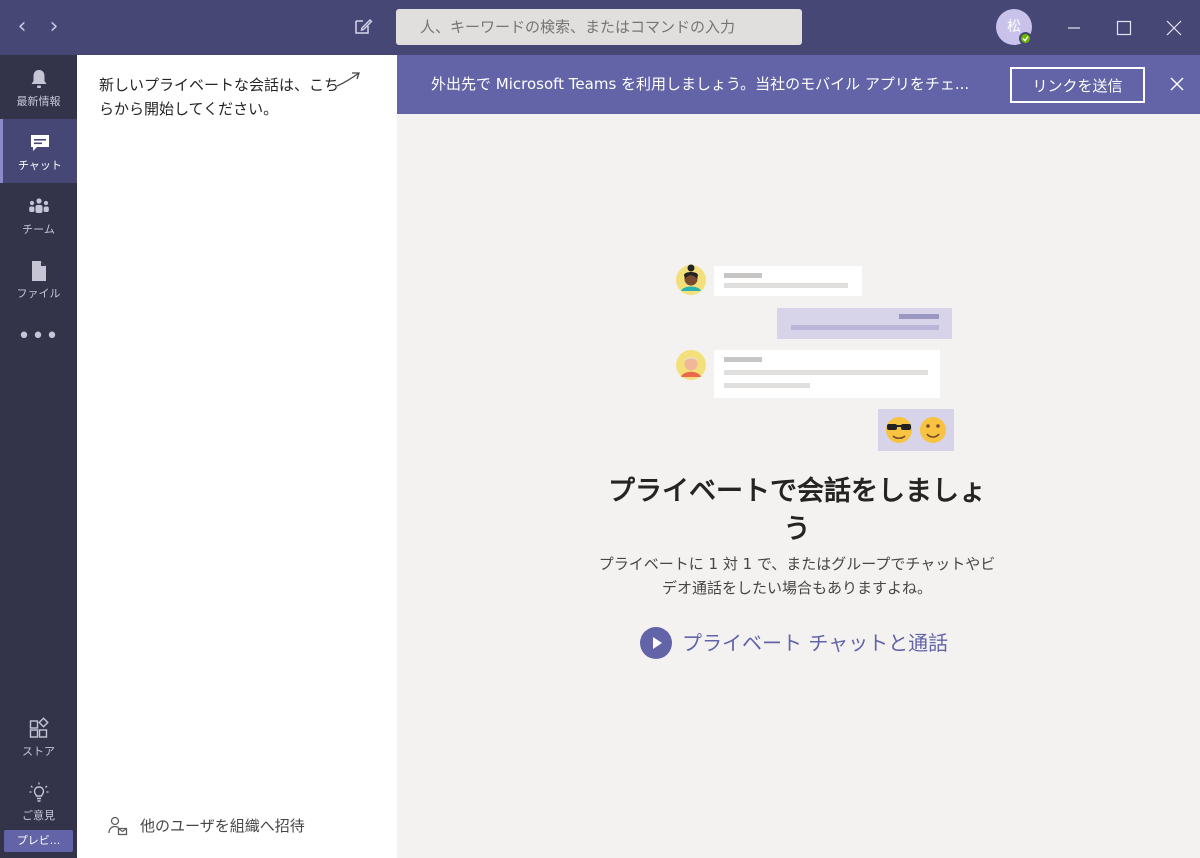  Describe the element at coordinates (54, 27) in the screenshot. I see `forward-button: ›` at that location.